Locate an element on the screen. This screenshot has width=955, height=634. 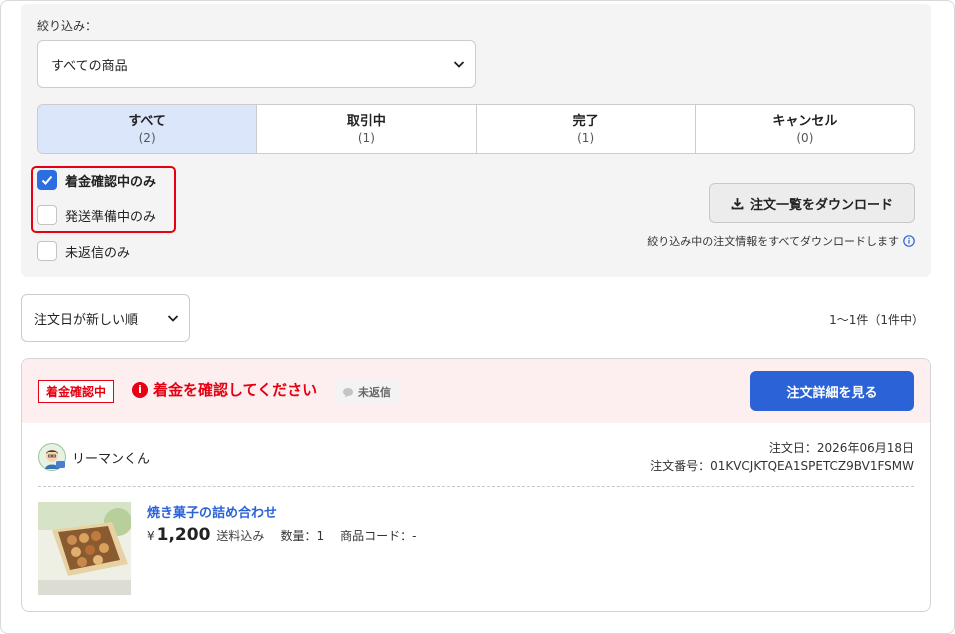
status-badge: 着金確認中 is located at coordinates (76, 391).